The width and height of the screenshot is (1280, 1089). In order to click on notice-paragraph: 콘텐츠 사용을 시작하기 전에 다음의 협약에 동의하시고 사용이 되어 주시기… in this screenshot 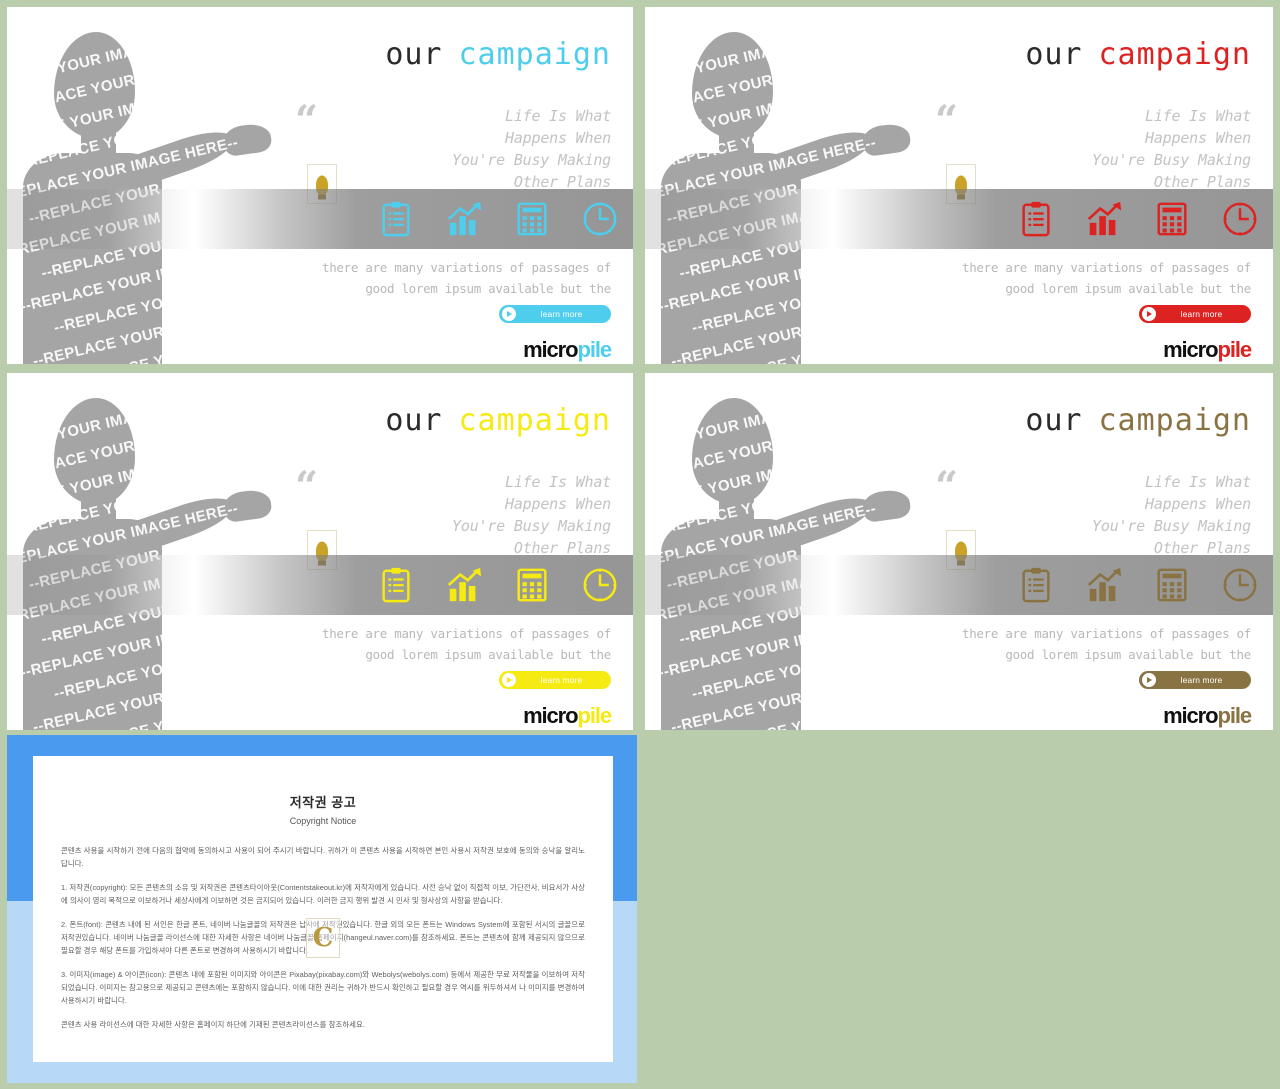, I will do `click(323, 857)`.